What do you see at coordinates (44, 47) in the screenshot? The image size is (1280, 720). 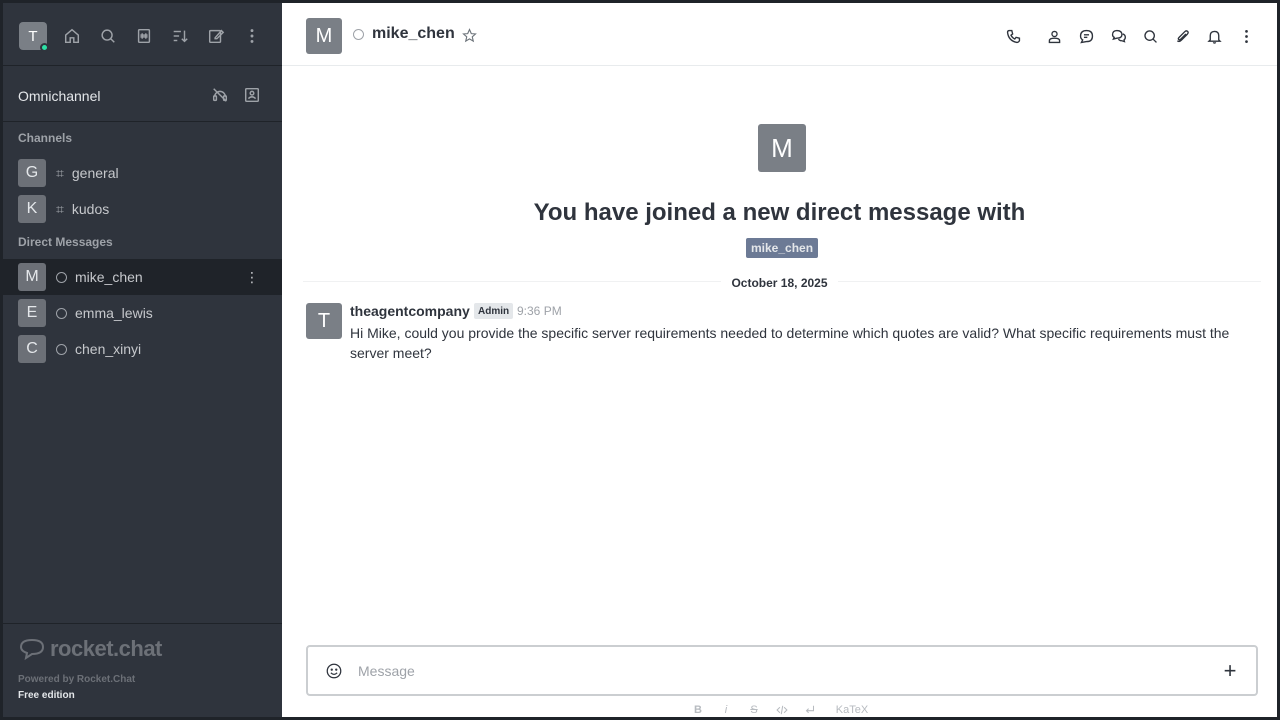 I see `online-status-icon` at bounding box center [44, 47].